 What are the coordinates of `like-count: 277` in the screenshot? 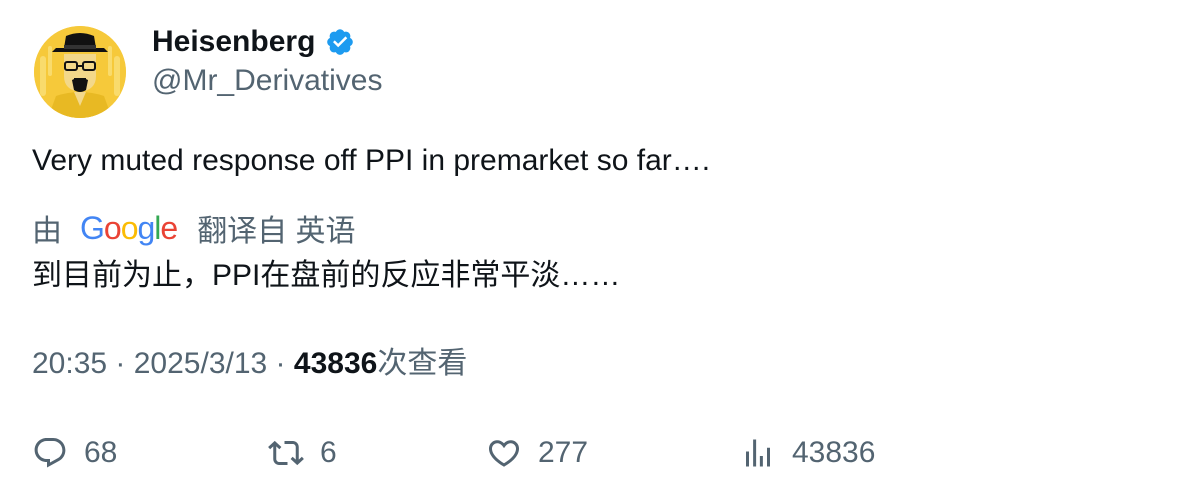 It's located at (563, 452).